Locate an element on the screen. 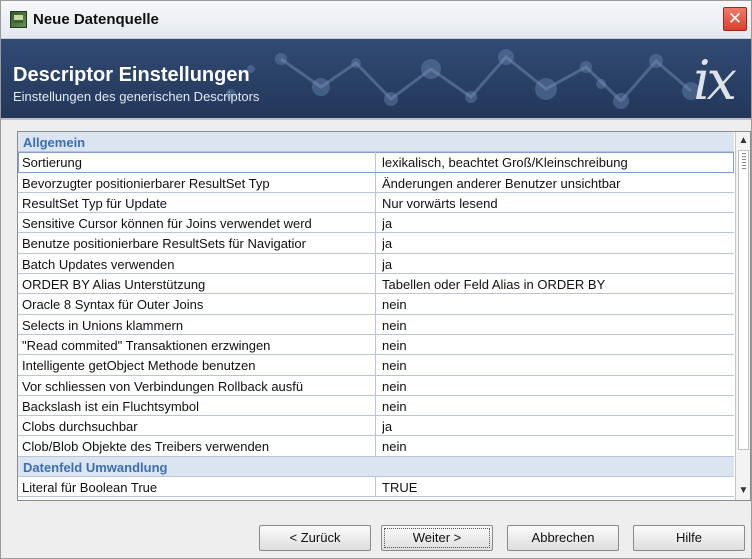 This screenshot has height=559, width=752. close-button: ✕ is located at coordinates (735, 19).